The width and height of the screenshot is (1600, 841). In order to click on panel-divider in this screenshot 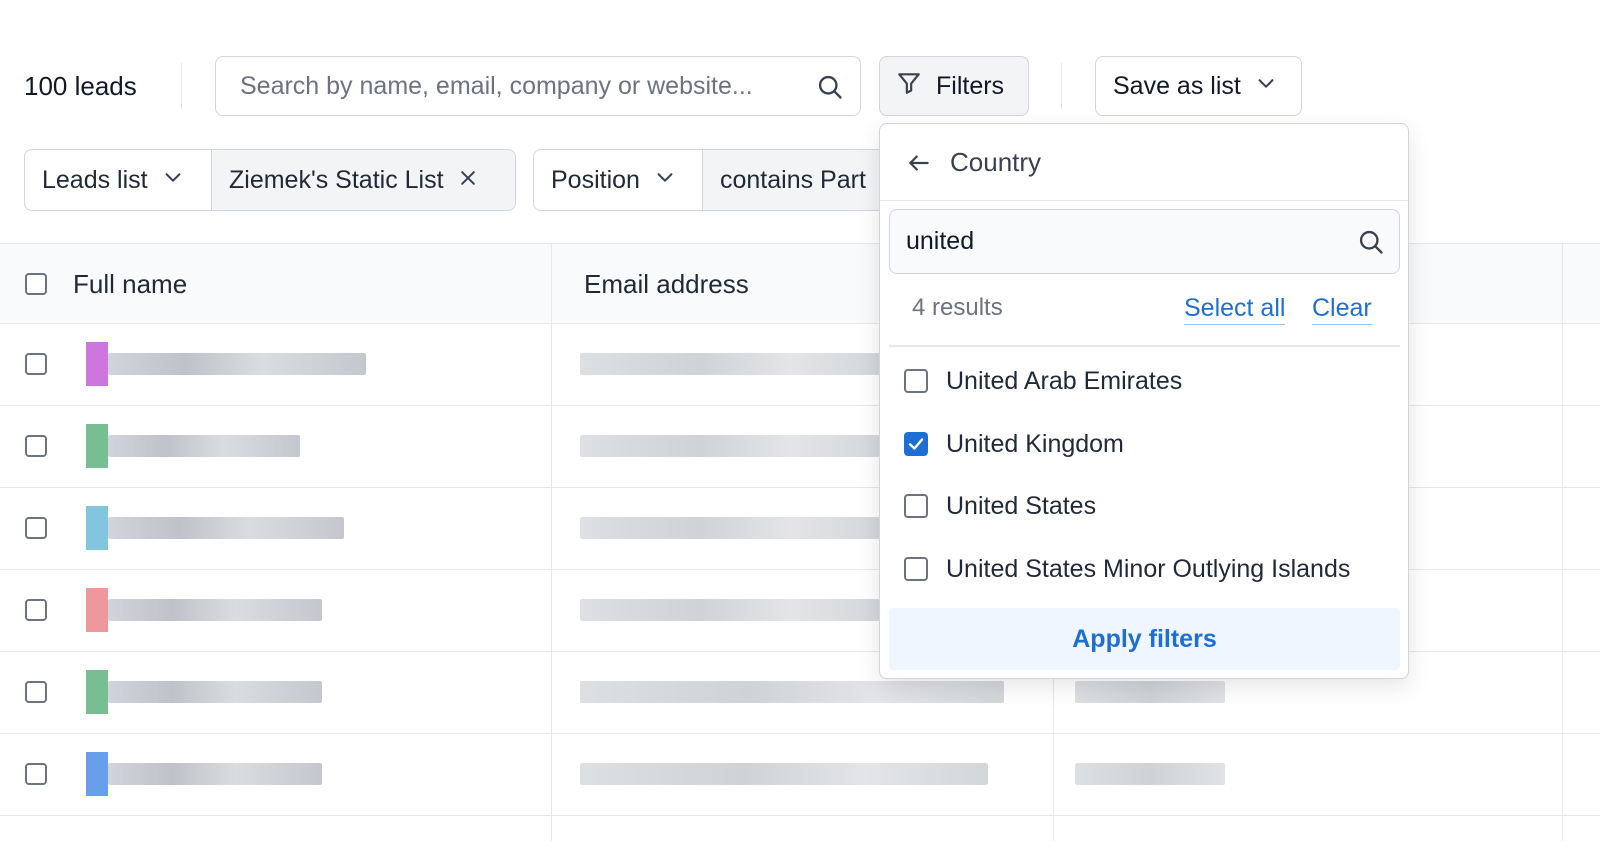, I will do `click(1144, 346)`.